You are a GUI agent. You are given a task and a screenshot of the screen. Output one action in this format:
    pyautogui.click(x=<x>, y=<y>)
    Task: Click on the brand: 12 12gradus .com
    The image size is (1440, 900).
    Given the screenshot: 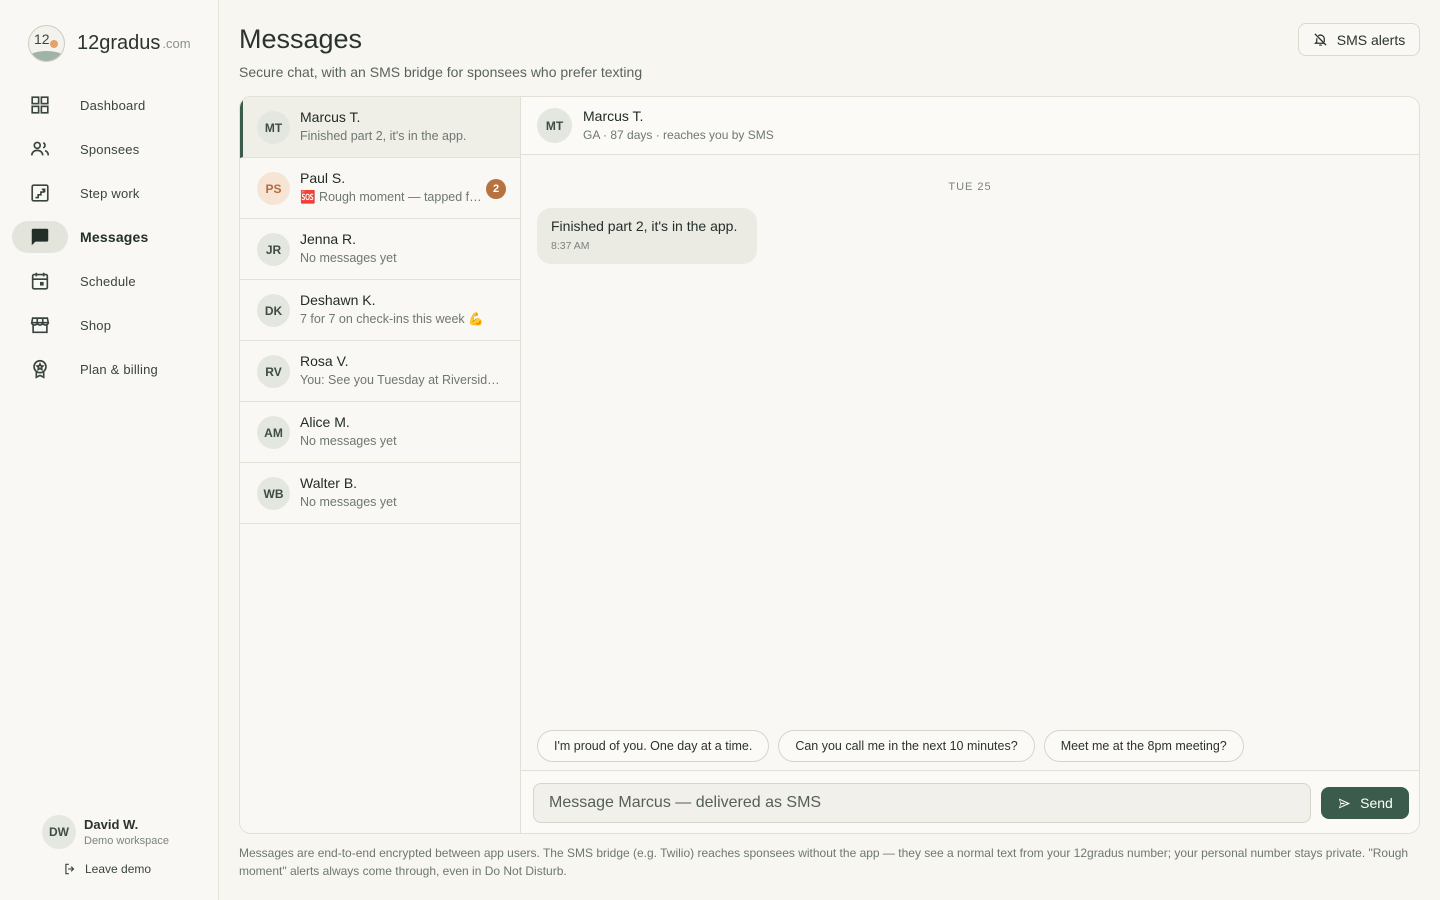 What is the action you would take?
    pyautogui.click(x=109, y=43)
    